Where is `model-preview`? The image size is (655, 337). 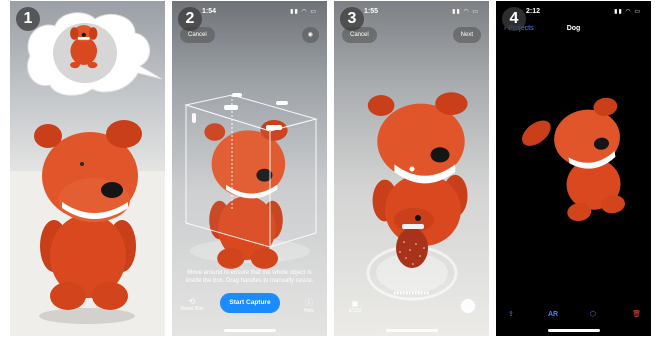
model-preview is located at coordinates (573, 159).